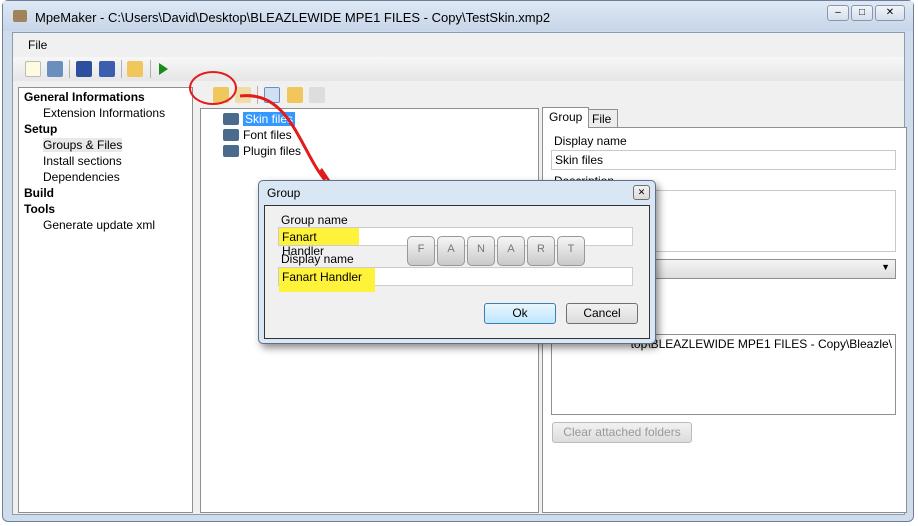 Image resolution: width=918 pixels, height=526 pixels. What do you see at coordinates (107, 69) in the screenshot?
I see `save-as-icon` at bounding box center [107, 69].